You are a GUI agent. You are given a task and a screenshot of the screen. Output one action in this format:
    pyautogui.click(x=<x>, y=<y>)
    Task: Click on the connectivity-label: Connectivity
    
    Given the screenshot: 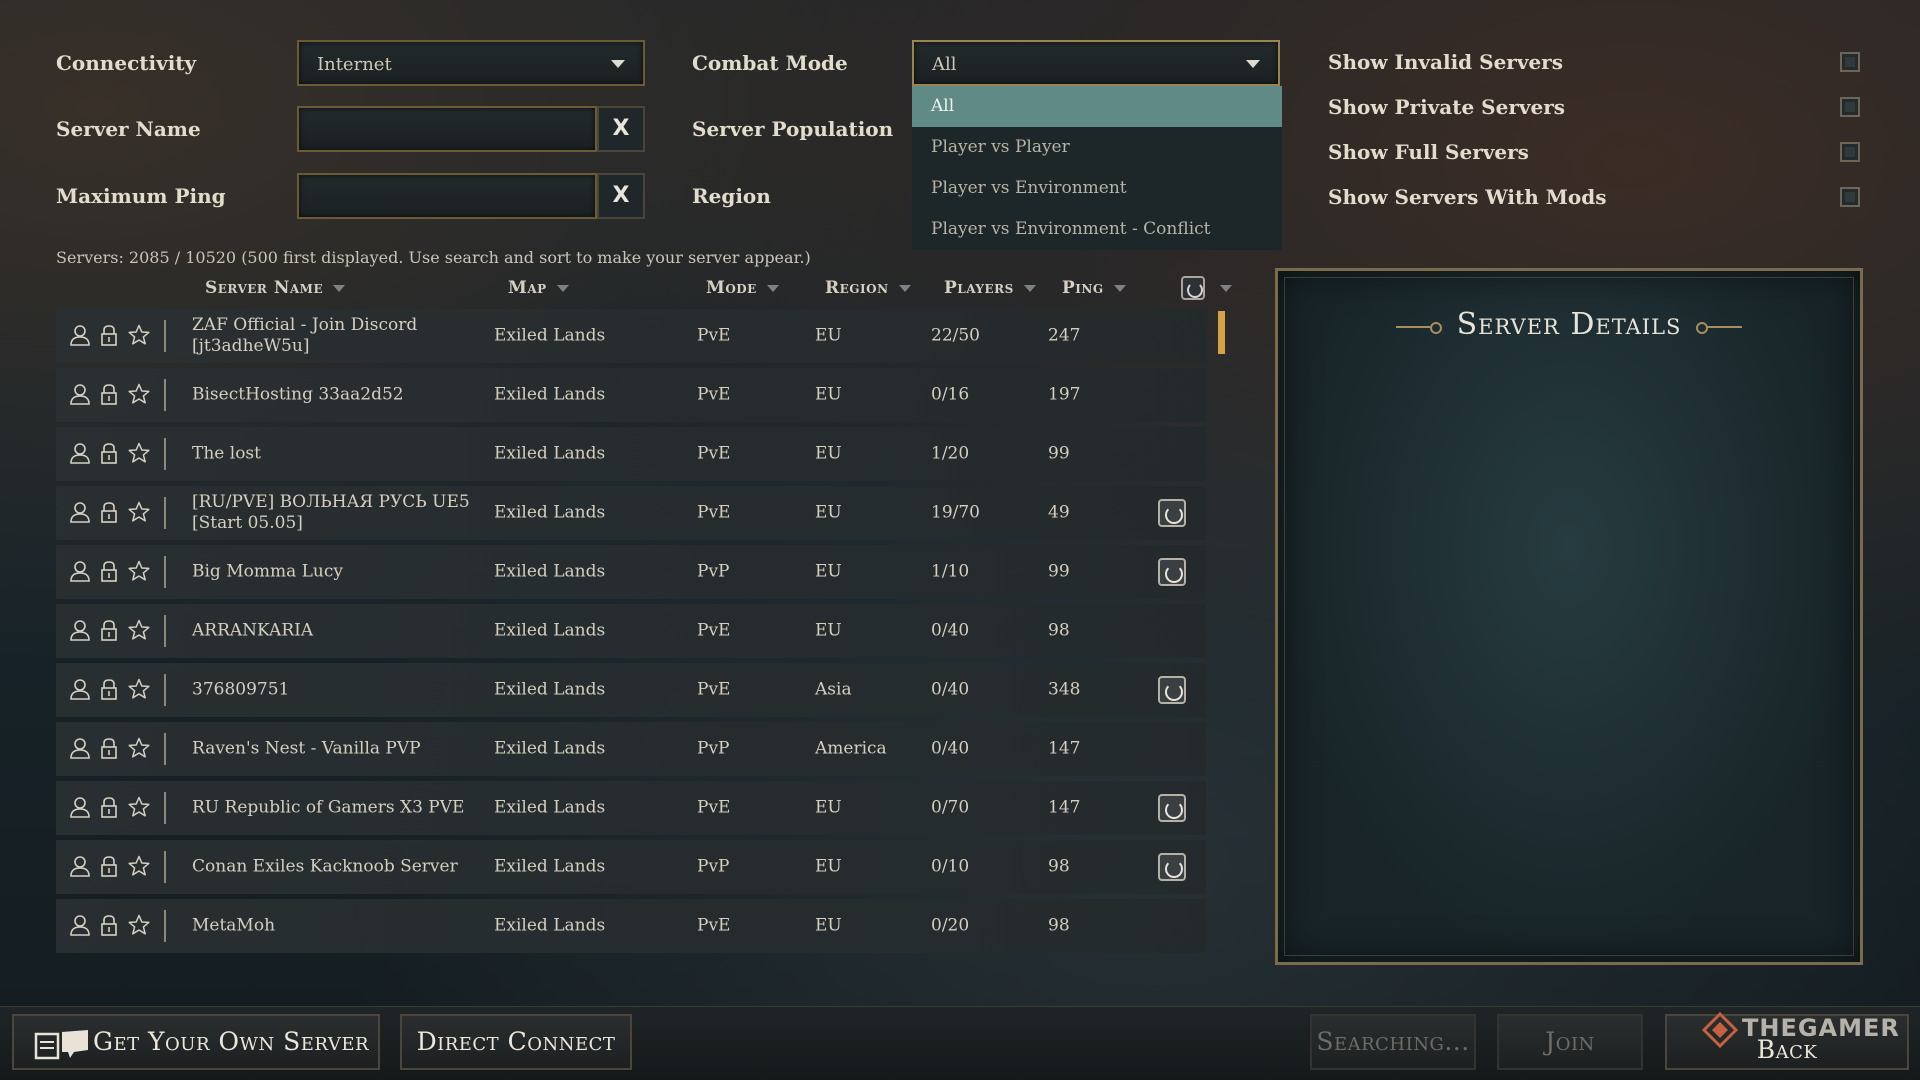 What is the action you would take?
    pyautogui.click(x=126, y=63)
    